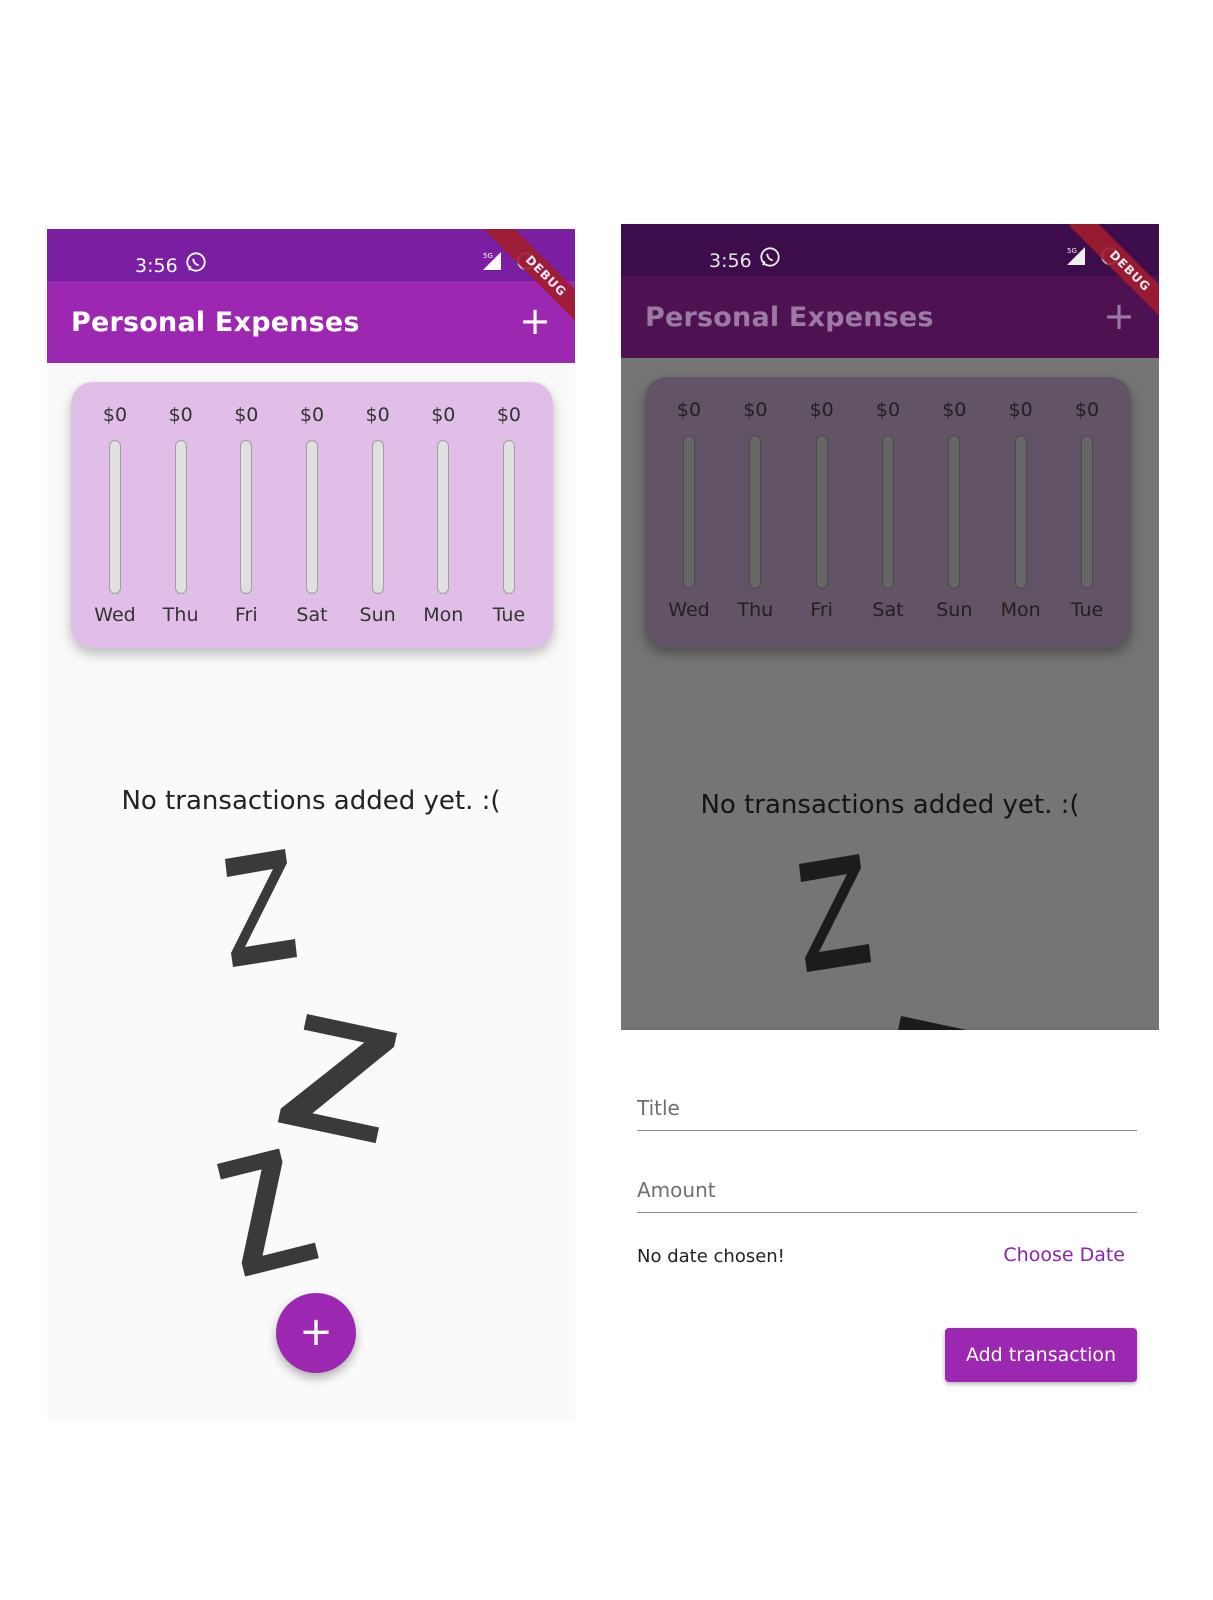 Image resolution: width=1213 pixels, height=1600 pixels. I want to click on title-field, so click(887, 1098).